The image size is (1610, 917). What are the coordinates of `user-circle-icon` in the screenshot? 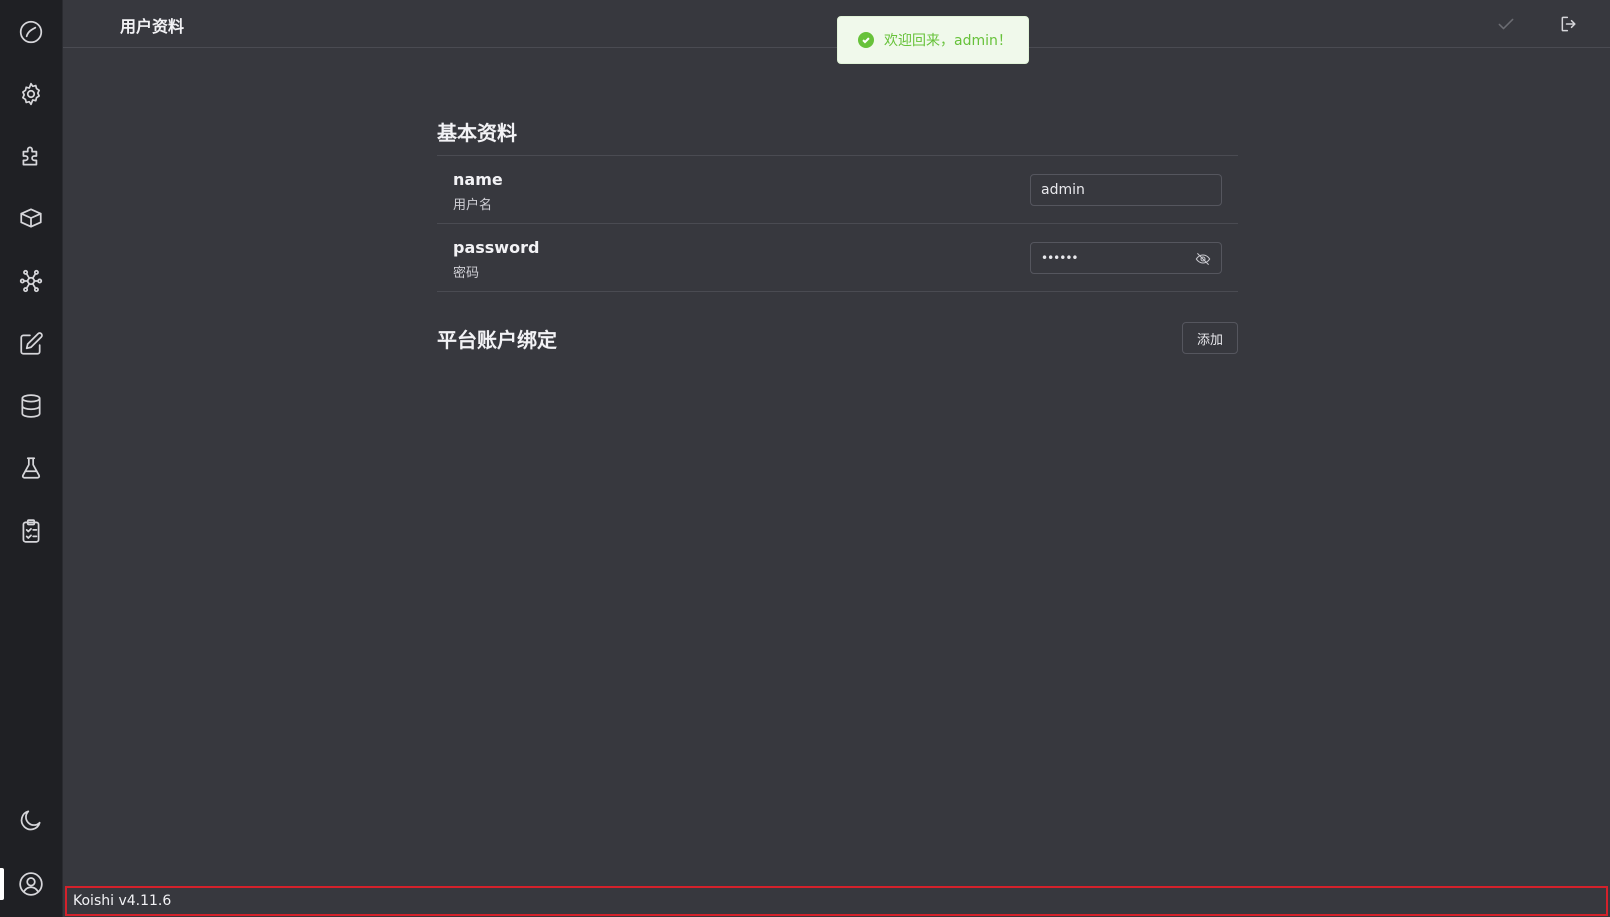 It's located at (31, 884).